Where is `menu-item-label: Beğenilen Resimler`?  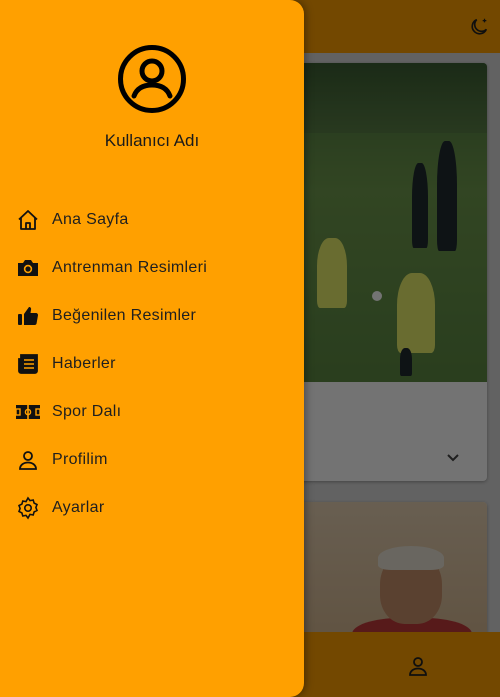 menu-item-label: Beğenilen Resimler is located at coordinates (124, 315).